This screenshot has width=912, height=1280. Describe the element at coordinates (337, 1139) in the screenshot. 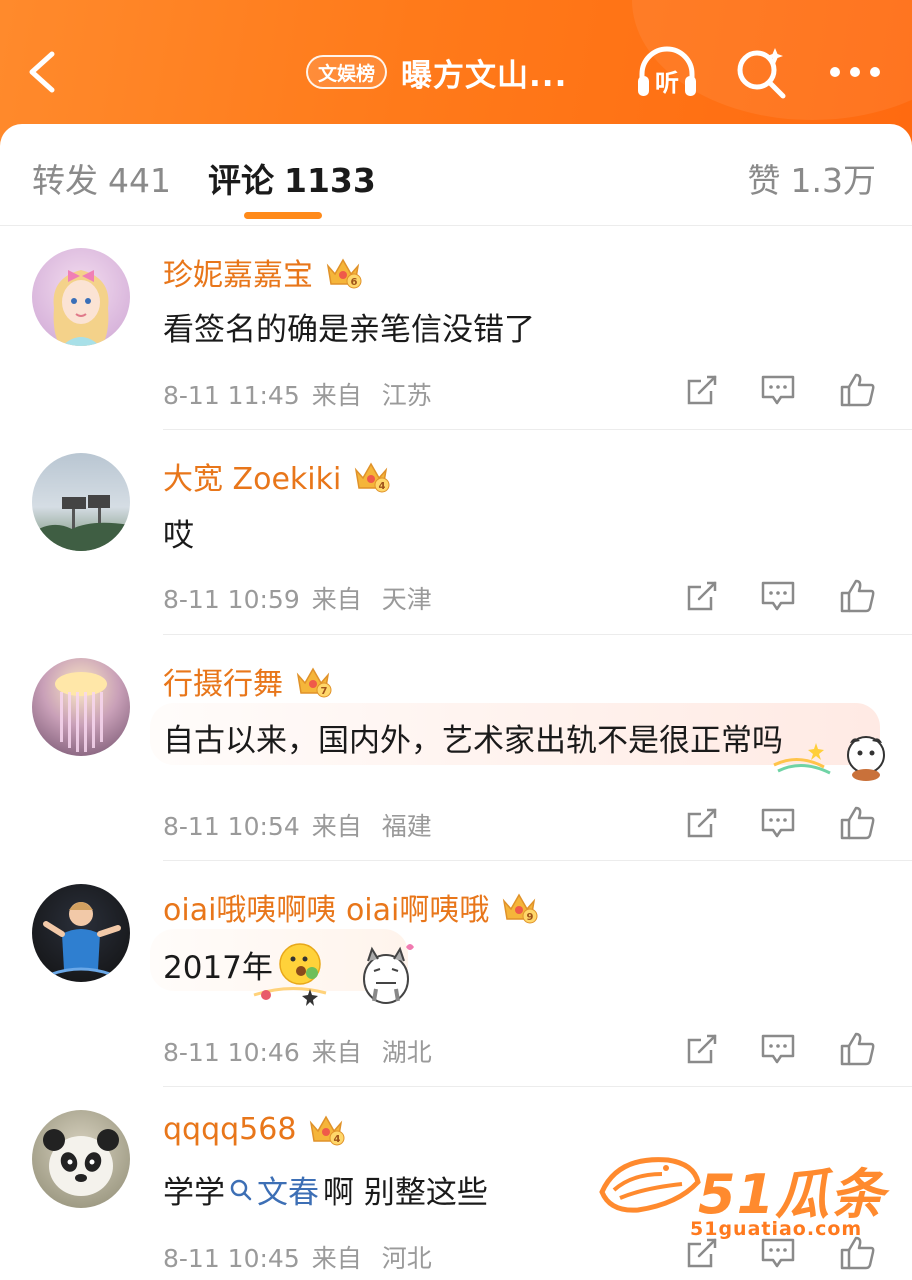

I see `vip-level: 4` at that location.